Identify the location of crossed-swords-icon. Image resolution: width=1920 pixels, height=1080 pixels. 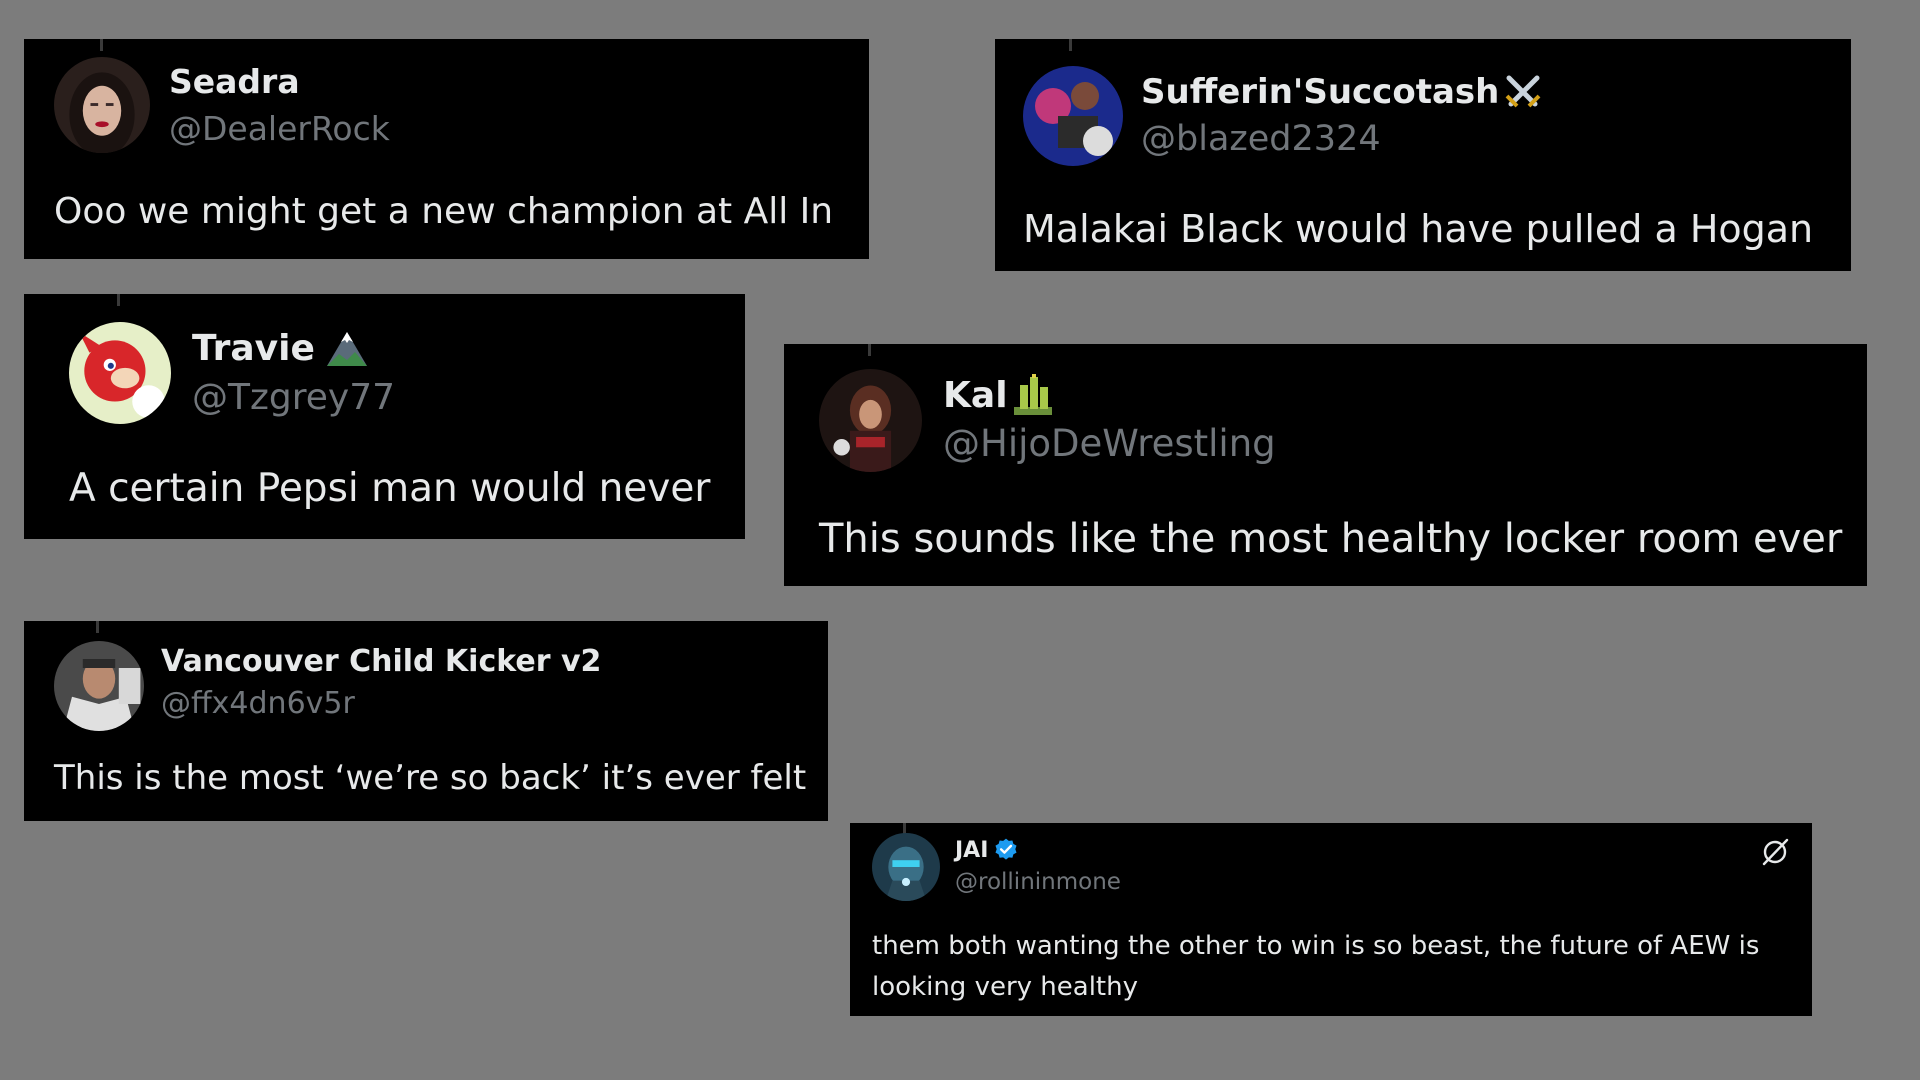
(1523, 92).